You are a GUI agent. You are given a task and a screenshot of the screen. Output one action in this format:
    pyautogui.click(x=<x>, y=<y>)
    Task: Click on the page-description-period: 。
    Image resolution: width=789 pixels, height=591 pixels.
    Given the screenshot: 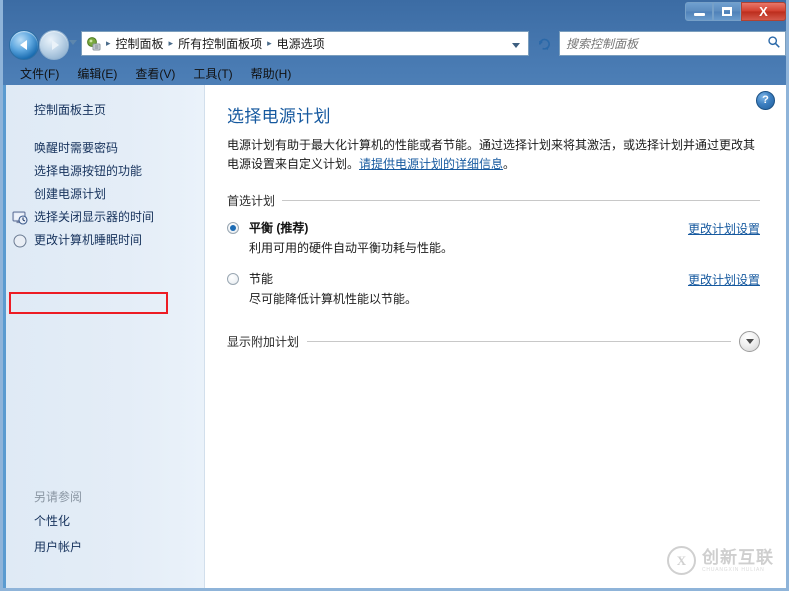 What is the action you would take?
    pyautogui.click(x=509, y=164)
    